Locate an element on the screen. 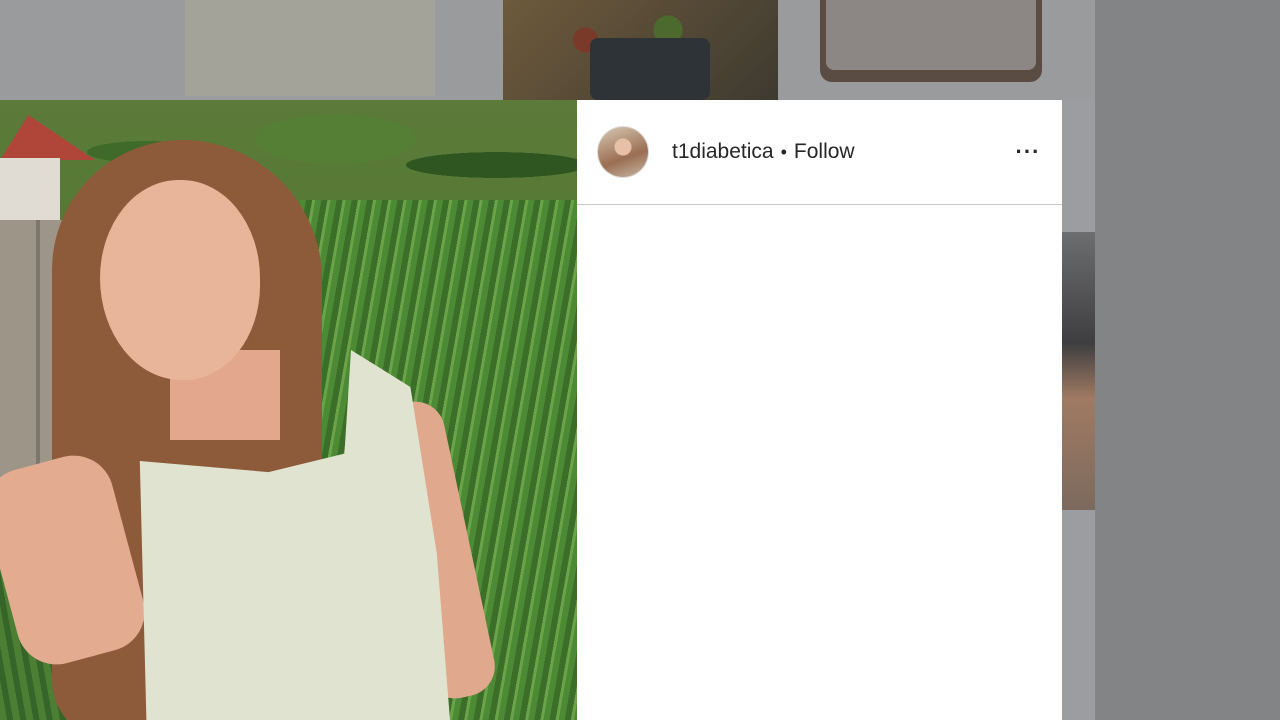 The width and height of the screenshot is (1280, 720). avatar is located at coordinates (623, 152).